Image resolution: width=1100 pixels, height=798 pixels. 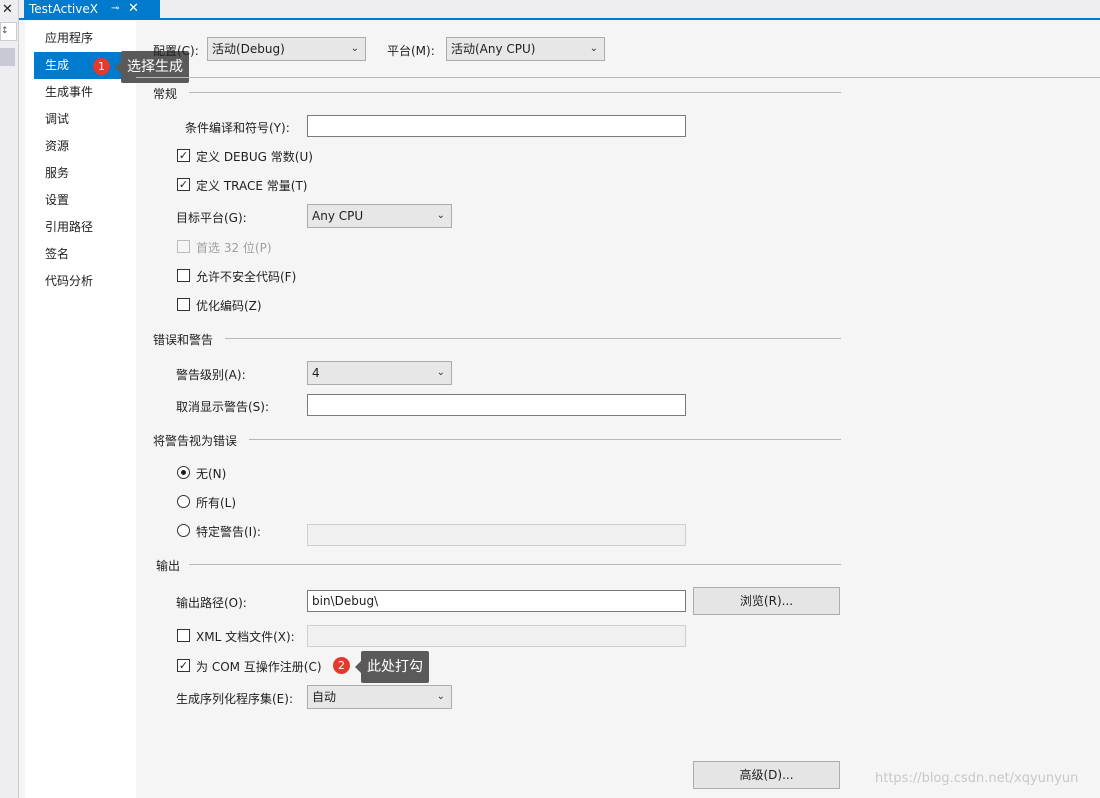 I want to click on section-treat-title: 将警告视为错误, so click(x=195, y=441).